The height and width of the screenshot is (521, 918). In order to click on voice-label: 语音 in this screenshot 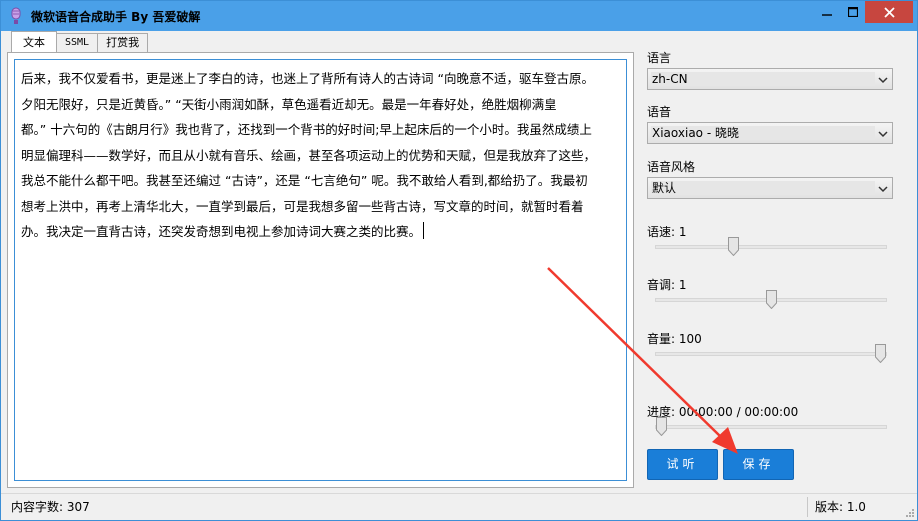, I will do `click(659, 112)`.